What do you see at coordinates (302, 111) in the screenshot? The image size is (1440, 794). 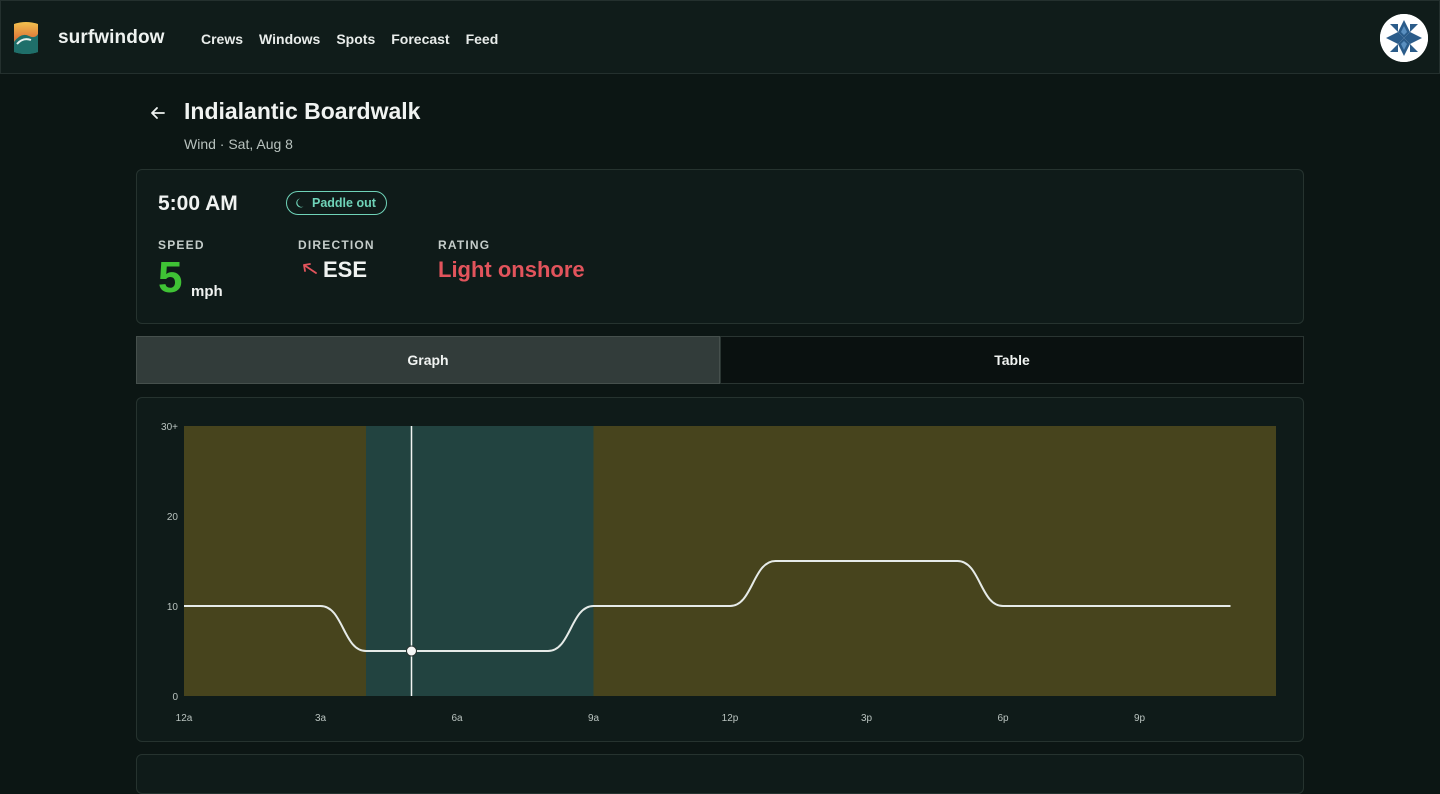 I see `page-title: Indialantic Boardwalk` at bounding box center [302, 111].